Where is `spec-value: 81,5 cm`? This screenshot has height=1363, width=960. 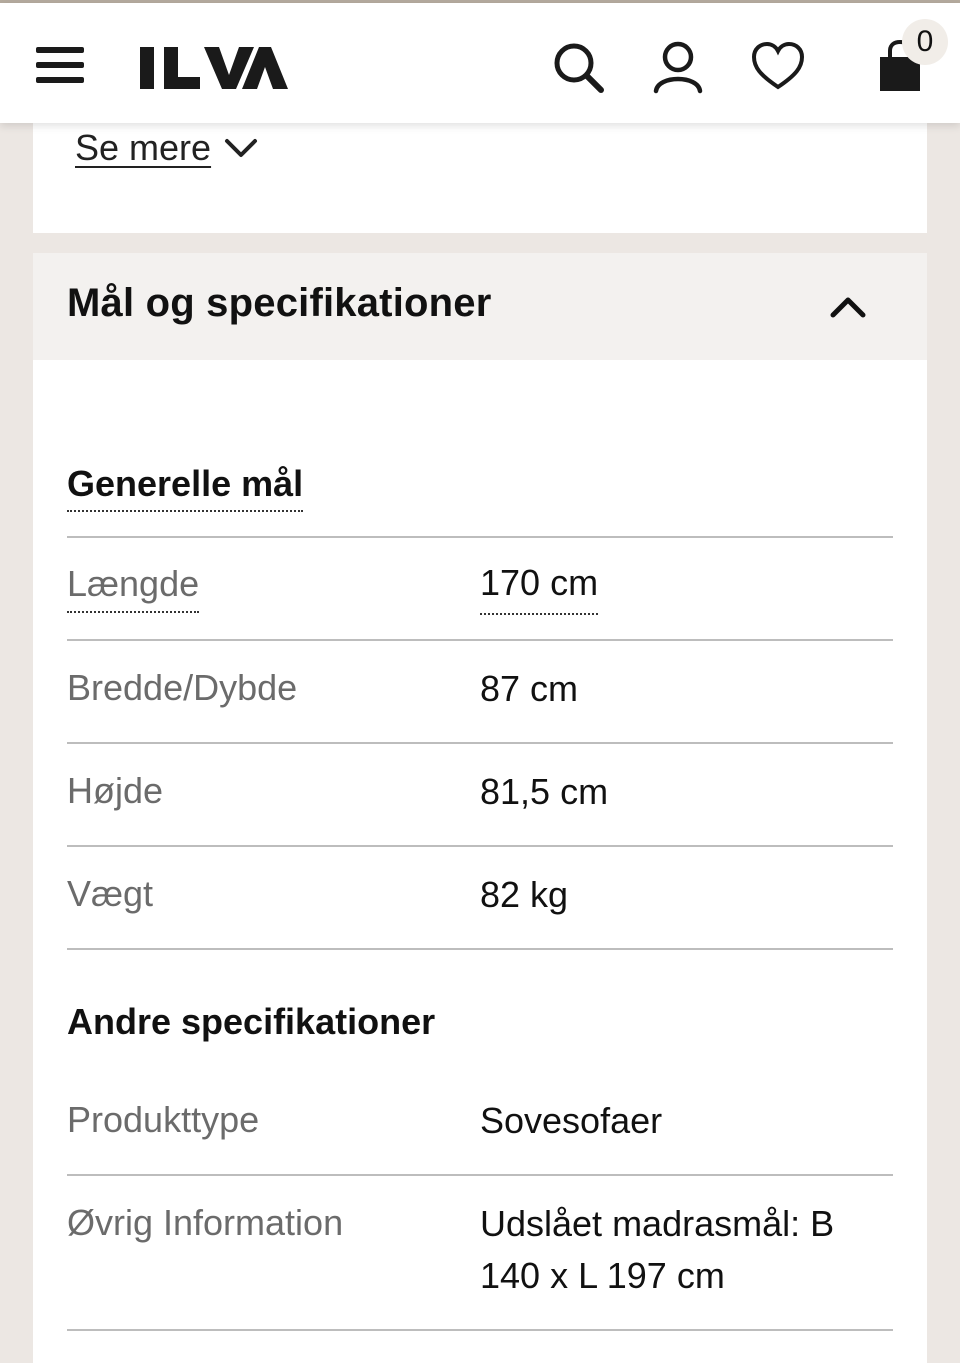
spec-value: 81,5 cm is located at coordinates (544, 791).